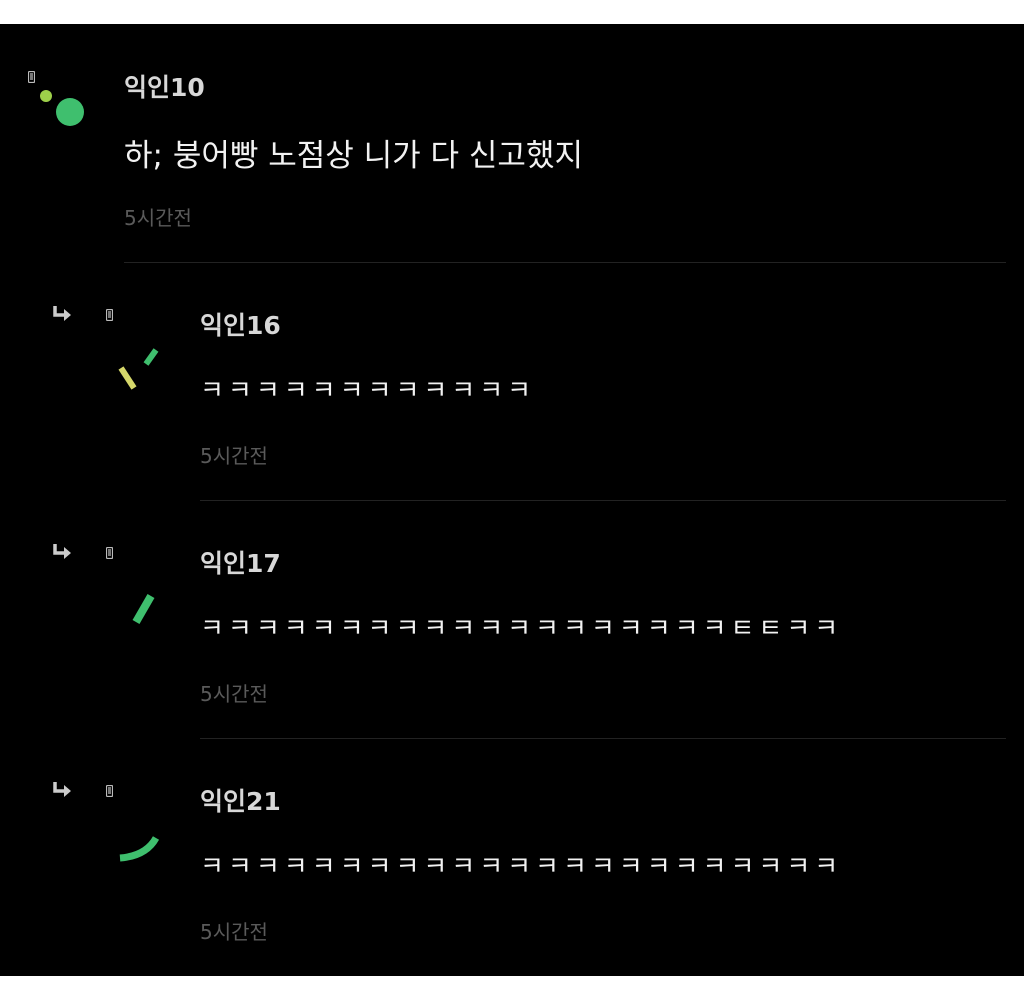  I want to click on comment-text: 하; 붕어빵 노점상 니가 다 신고했지, so click(353, 156).